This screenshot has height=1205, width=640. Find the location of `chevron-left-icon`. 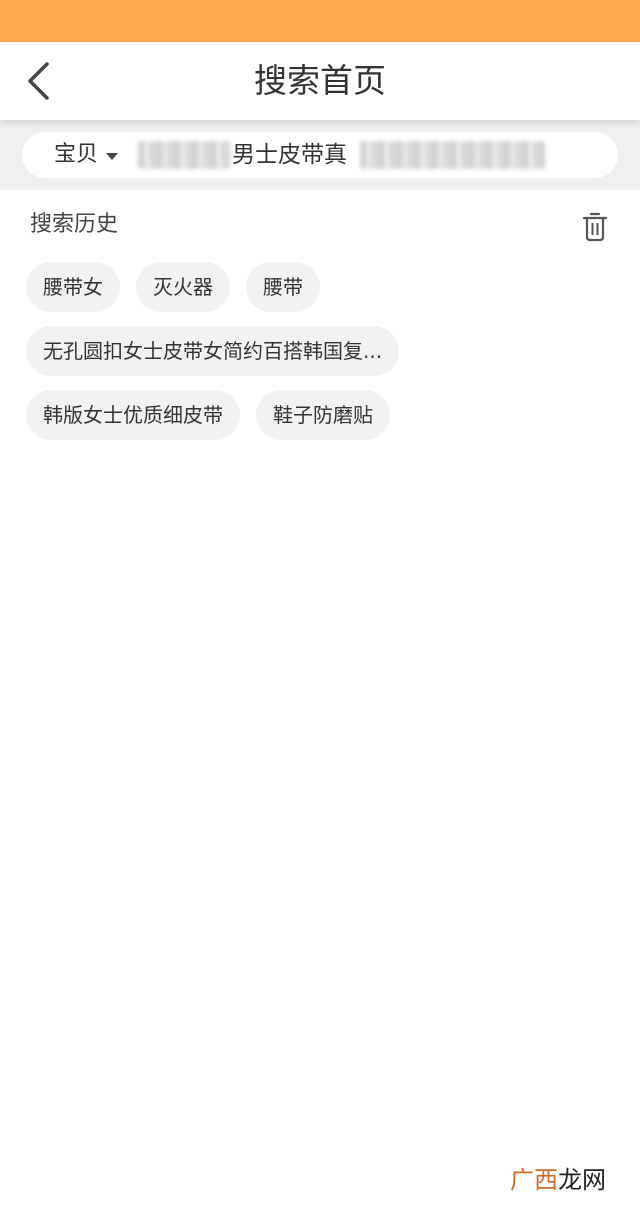

chevron-left-icon is located at coordinates (38, 81).